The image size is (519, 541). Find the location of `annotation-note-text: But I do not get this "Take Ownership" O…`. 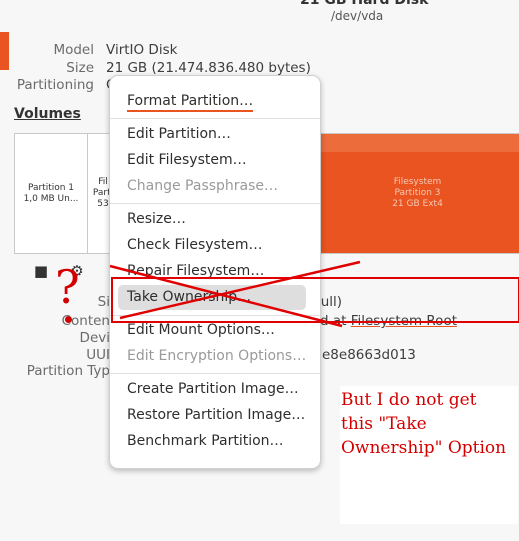

annotation-note-text: But I do not get this "Take Ownership" O… is located at coordinates (424, 424).